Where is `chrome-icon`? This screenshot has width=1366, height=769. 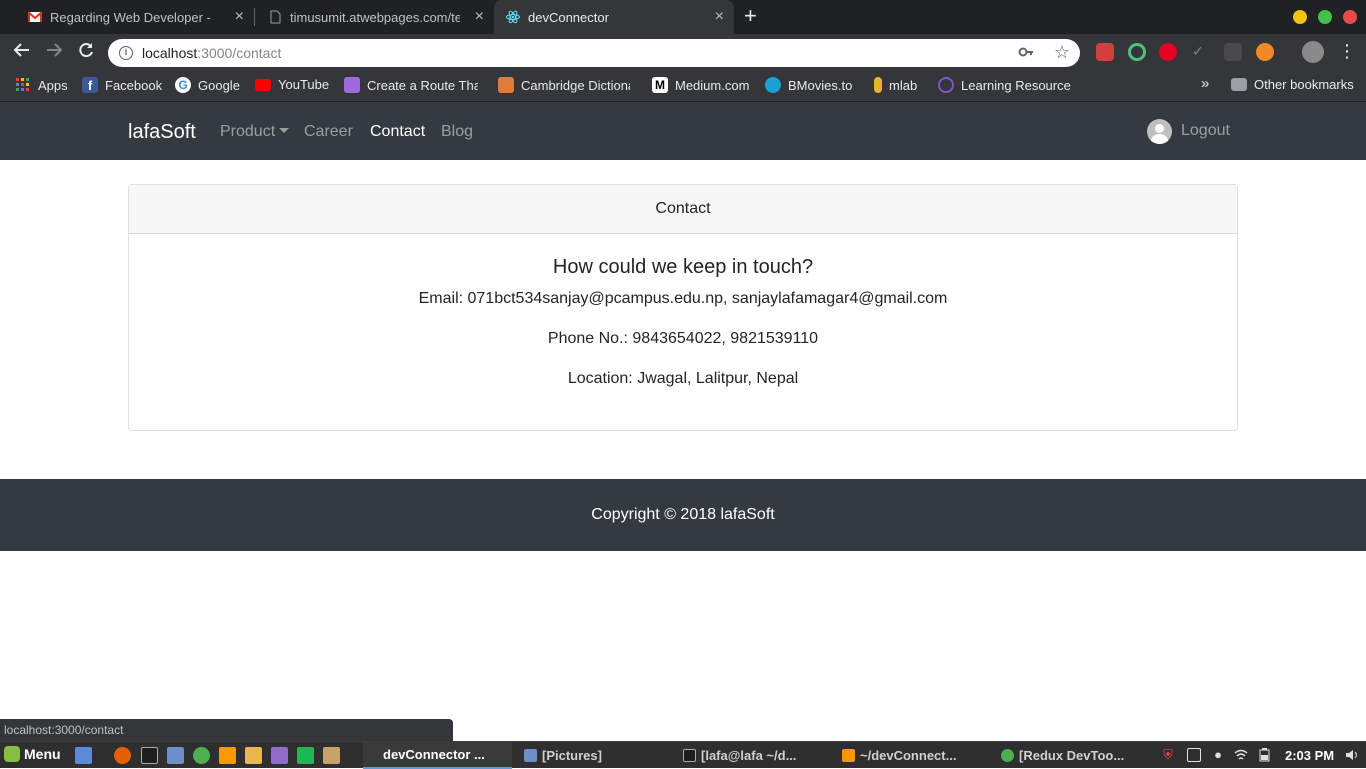
chrome-icon is located at coordinates (201, 755).